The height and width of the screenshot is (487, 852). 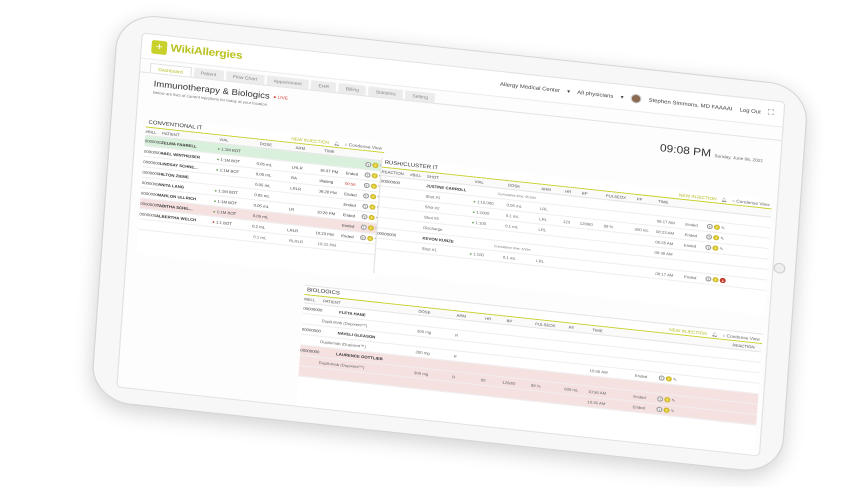 What do you see at coordinates (350, 184) in the screenshot?
I see `status: 00:56` at bounding box center [350, 184].